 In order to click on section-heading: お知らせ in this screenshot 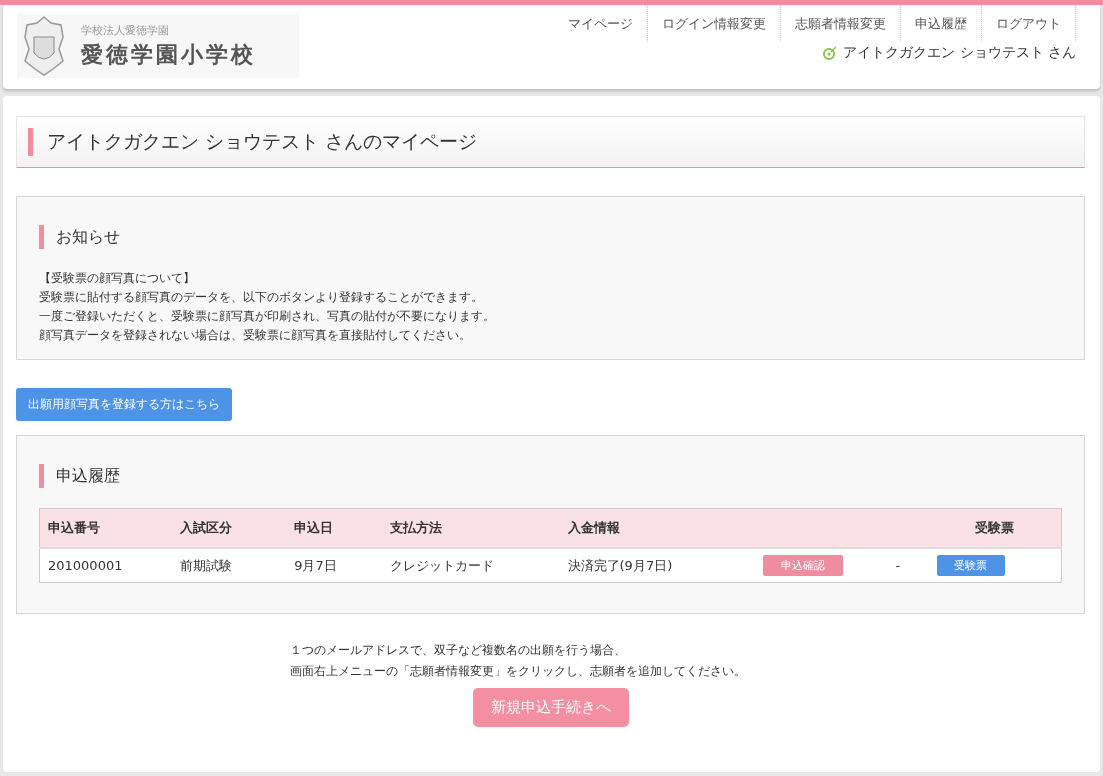, I will do `click(88, 237)`.